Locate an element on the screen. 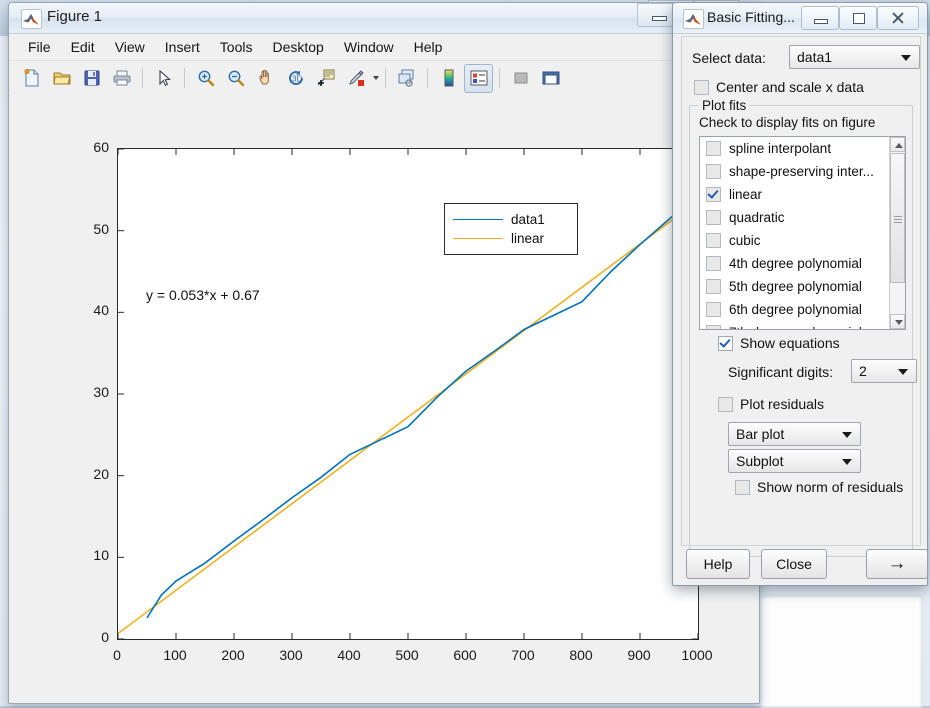  basic-fitting-button-row: Help Close → is located at coordinates (804, 564).